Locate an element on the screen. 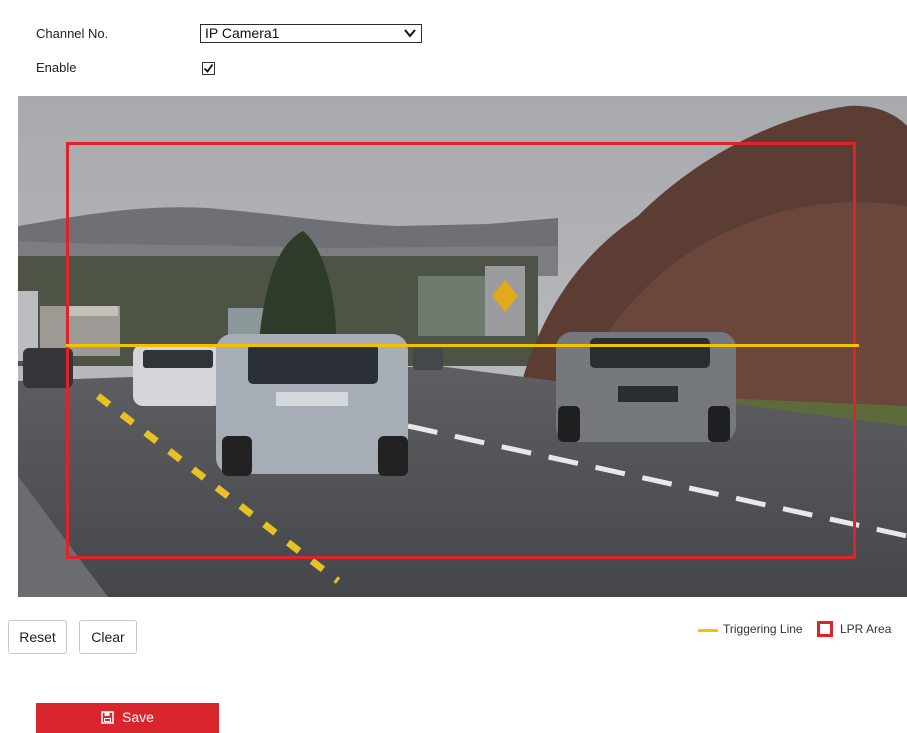  triggering-line is located at coordinates (462, 345).